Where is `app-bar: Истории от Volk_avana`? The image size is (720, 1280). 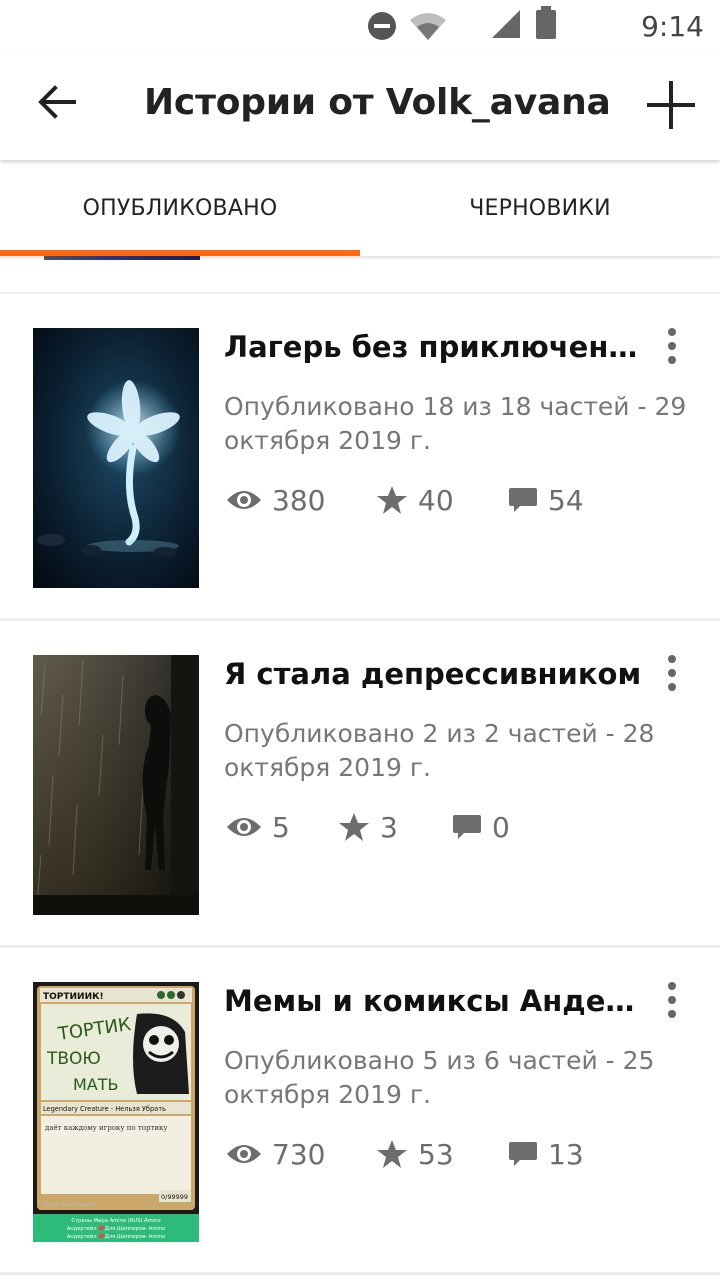
app-bar: Истории от Volk_avana is located at coordinates (360, 105).